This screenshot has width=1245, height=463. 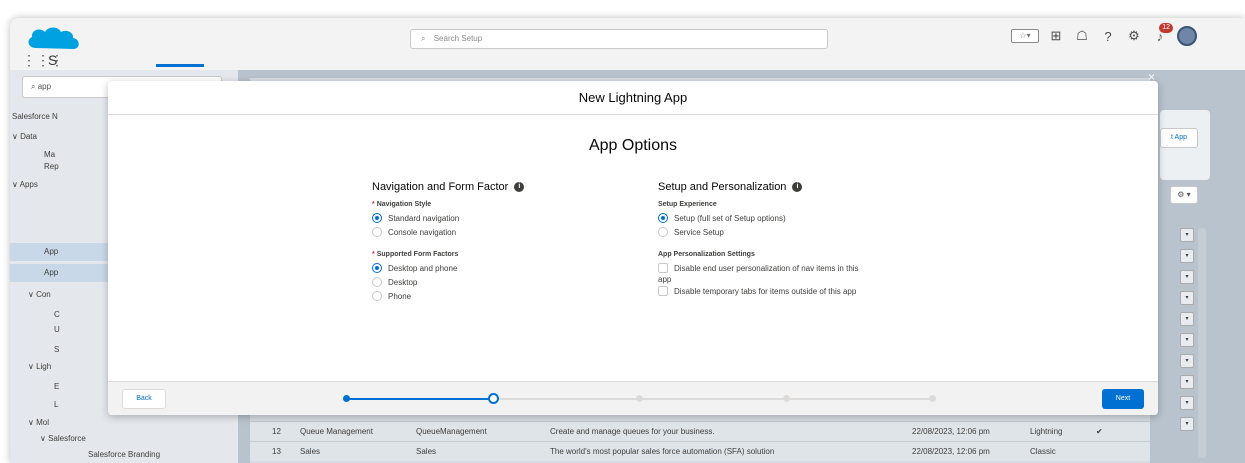 What do you see at coordinates (448, 187) in the screenshot?
I see `section-title: Navigation and Form Factor i` at bounding box center [448, 187].